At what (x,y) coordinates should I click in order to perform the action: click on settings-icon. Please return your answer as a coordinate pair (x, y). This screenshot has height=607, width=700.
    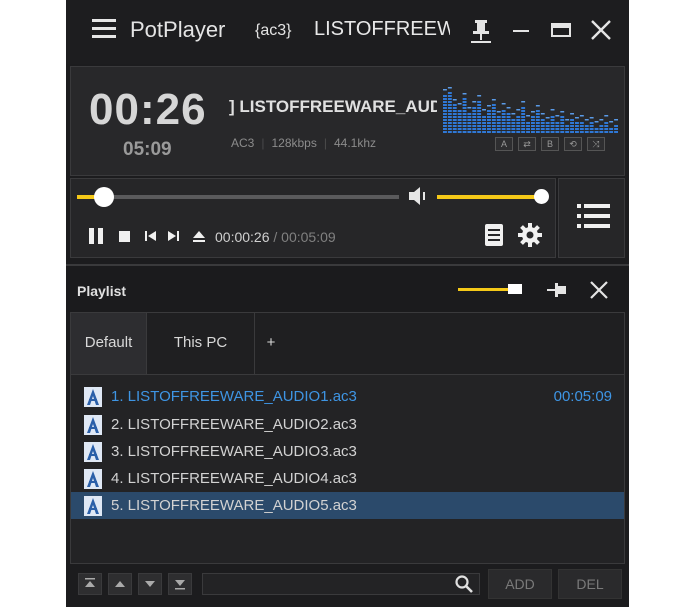
    Looking at the image, I should click on (530, 235).